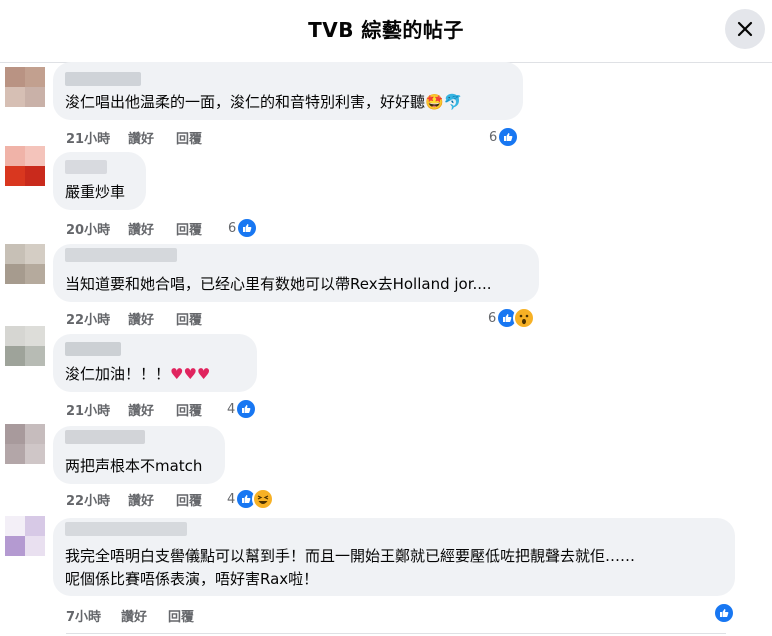  I want to click on comment-text: 浚仁加油！！！♥♥♥, so click(138, 374).